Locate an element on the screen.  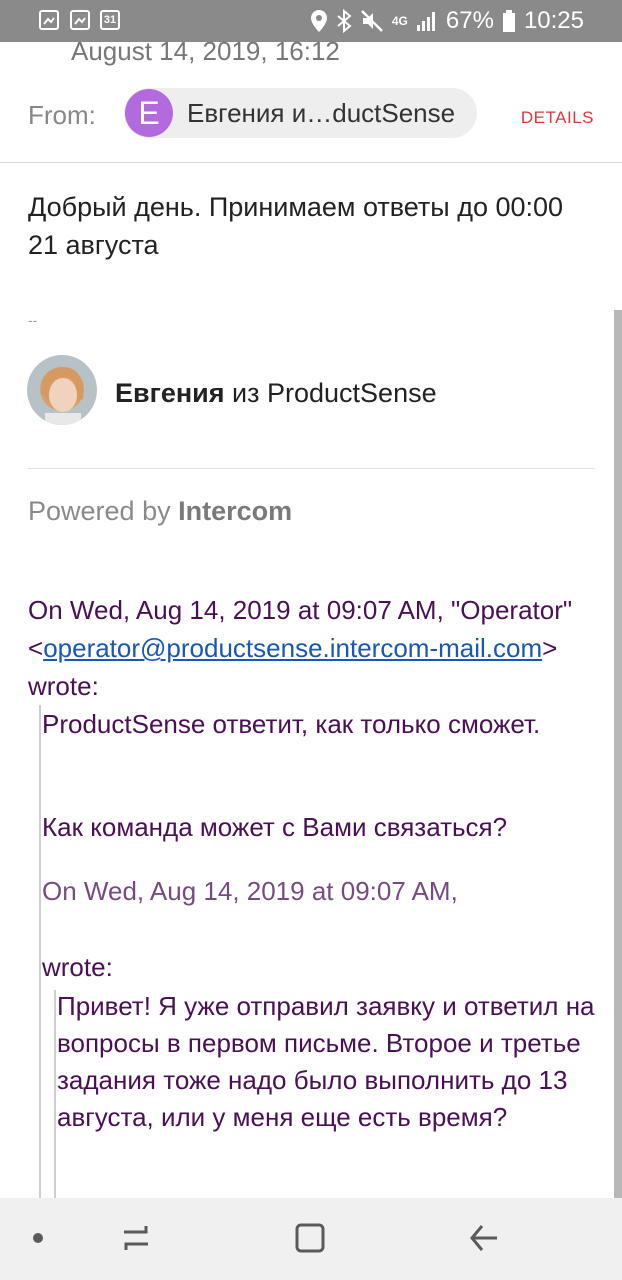
calendar-icon: 31 is located at coordinates (110, 20).